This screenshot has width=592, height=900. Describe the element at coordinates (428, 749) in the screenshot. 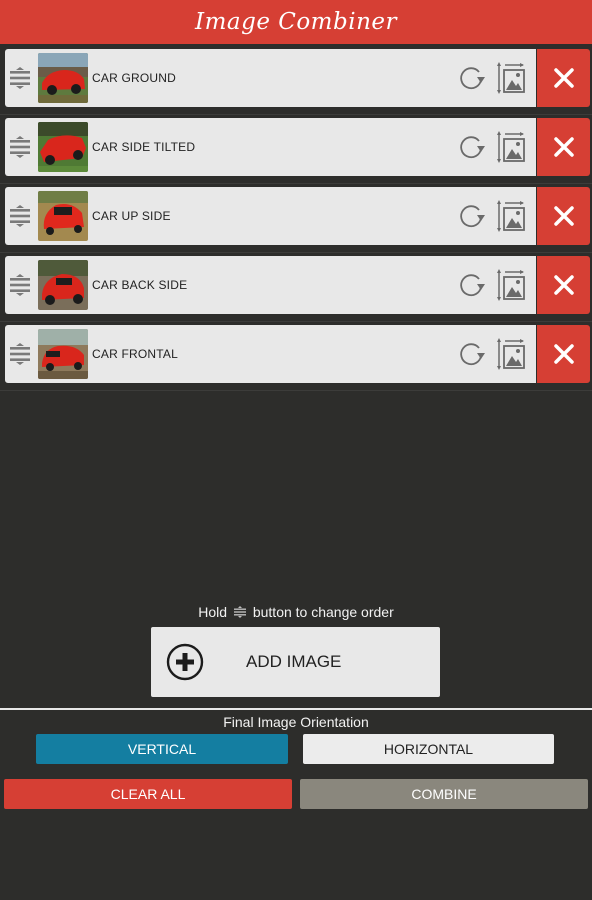

I see `horizontal-orientation-button: HORIZONTAL` at that location.